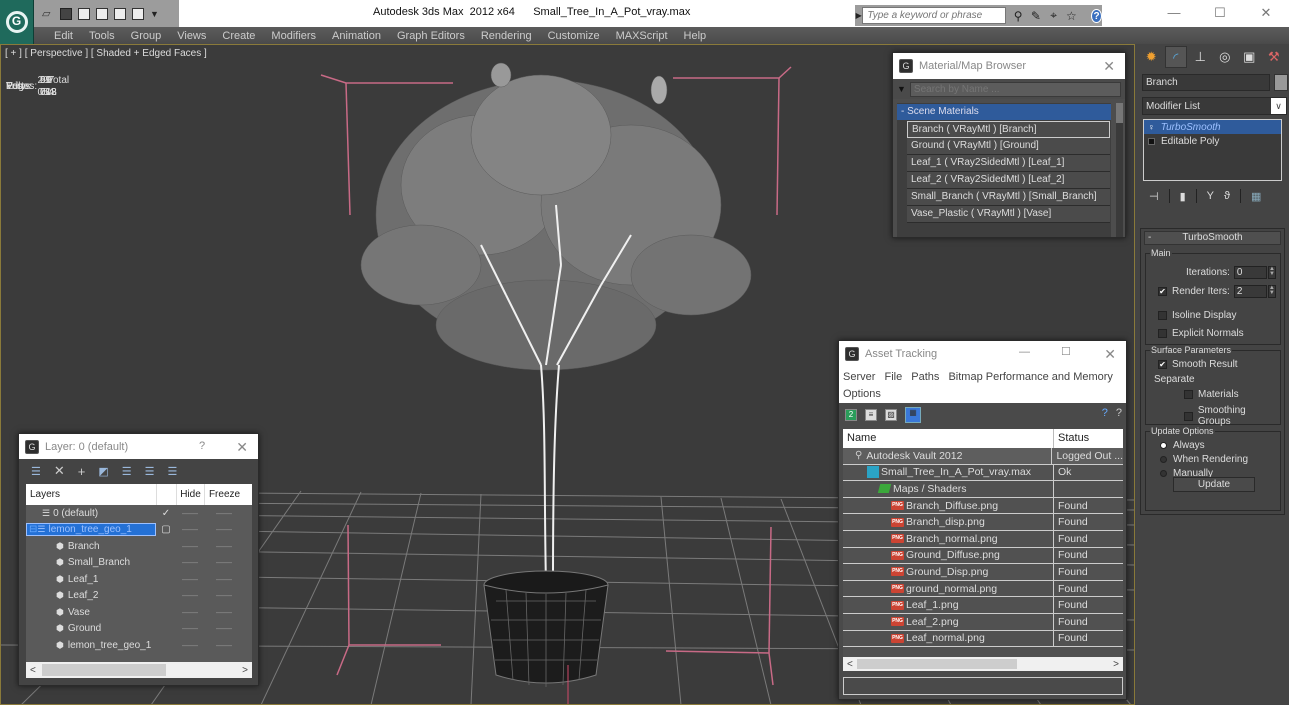 The height and width of the screenshot is (705, 1289). What do you see at coordinates (1163, 445) in the screenshot?
I see `always-radio` at bounding box center [1163, 445].